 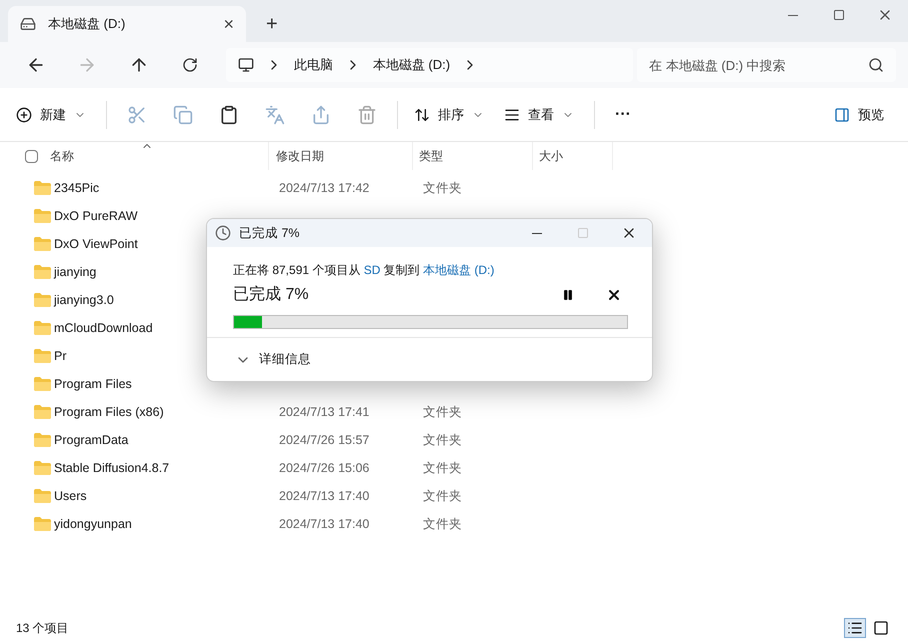 I want to click on details-view-button, so click(x=855, y=628).